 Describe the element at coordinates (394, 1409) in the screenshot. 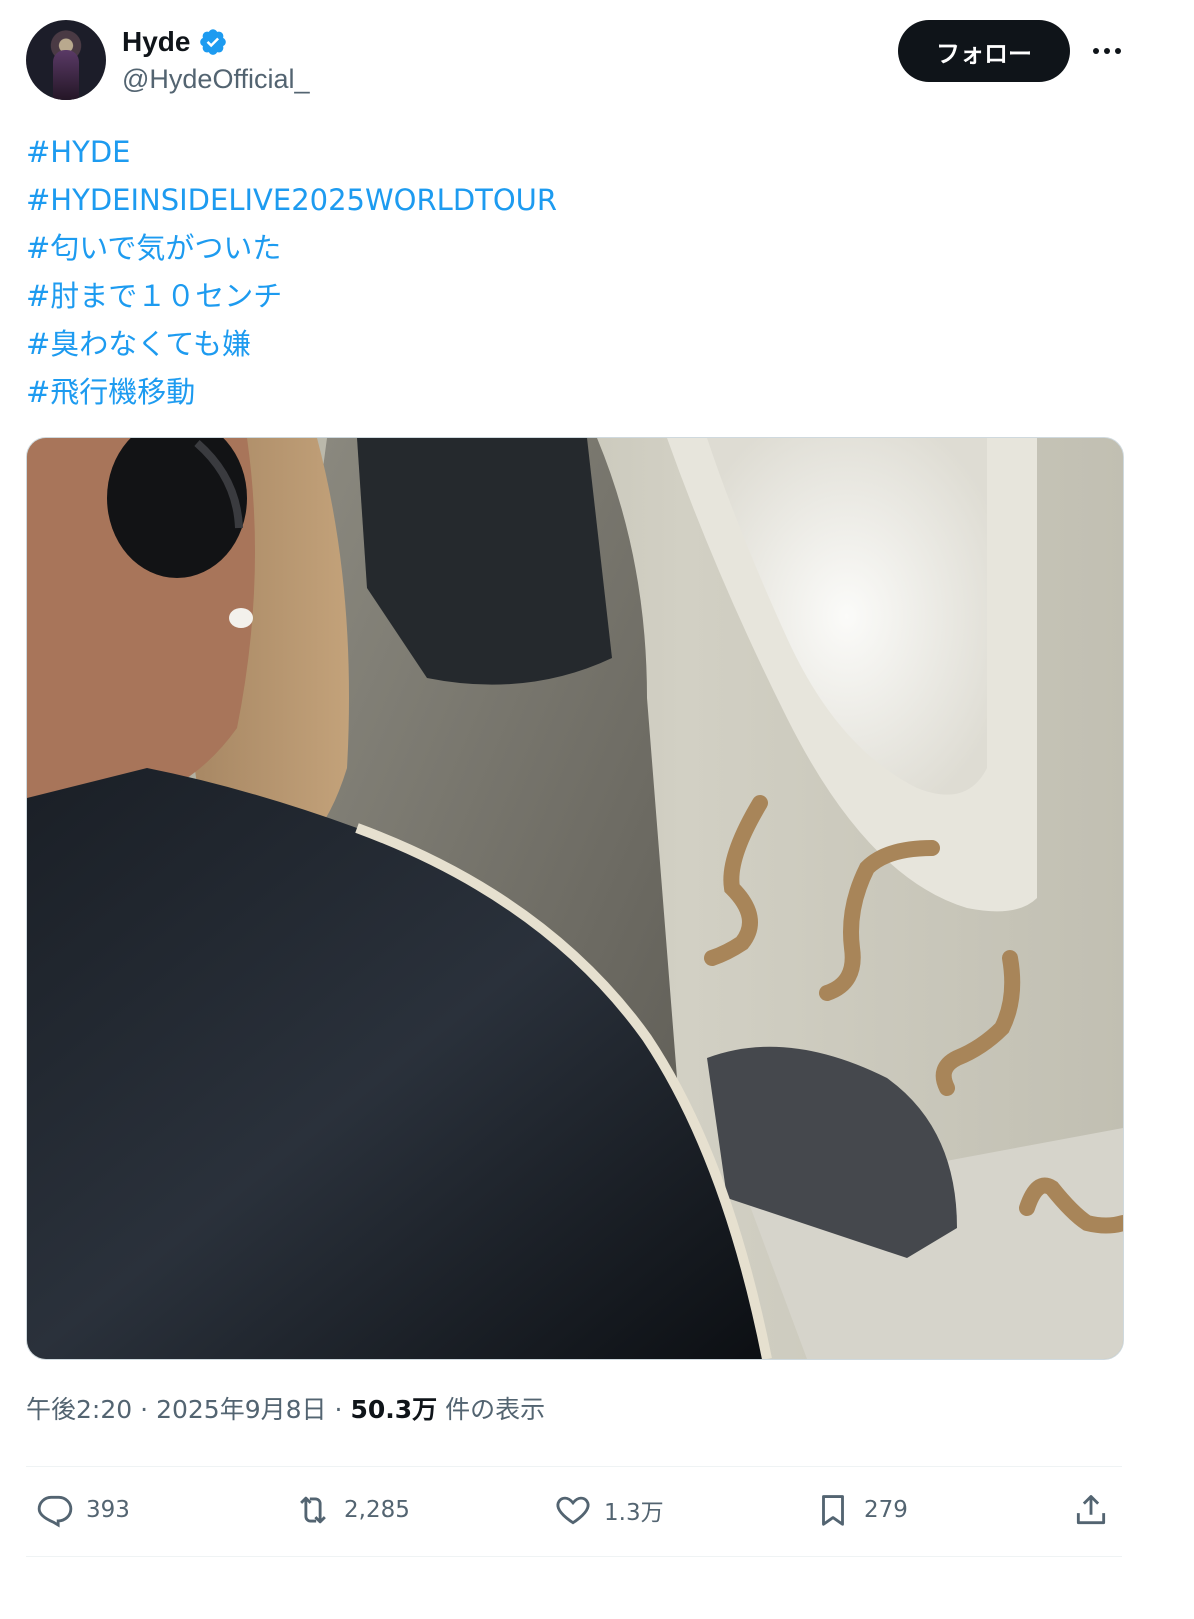

I see `views-count: 50.3万` at that location.